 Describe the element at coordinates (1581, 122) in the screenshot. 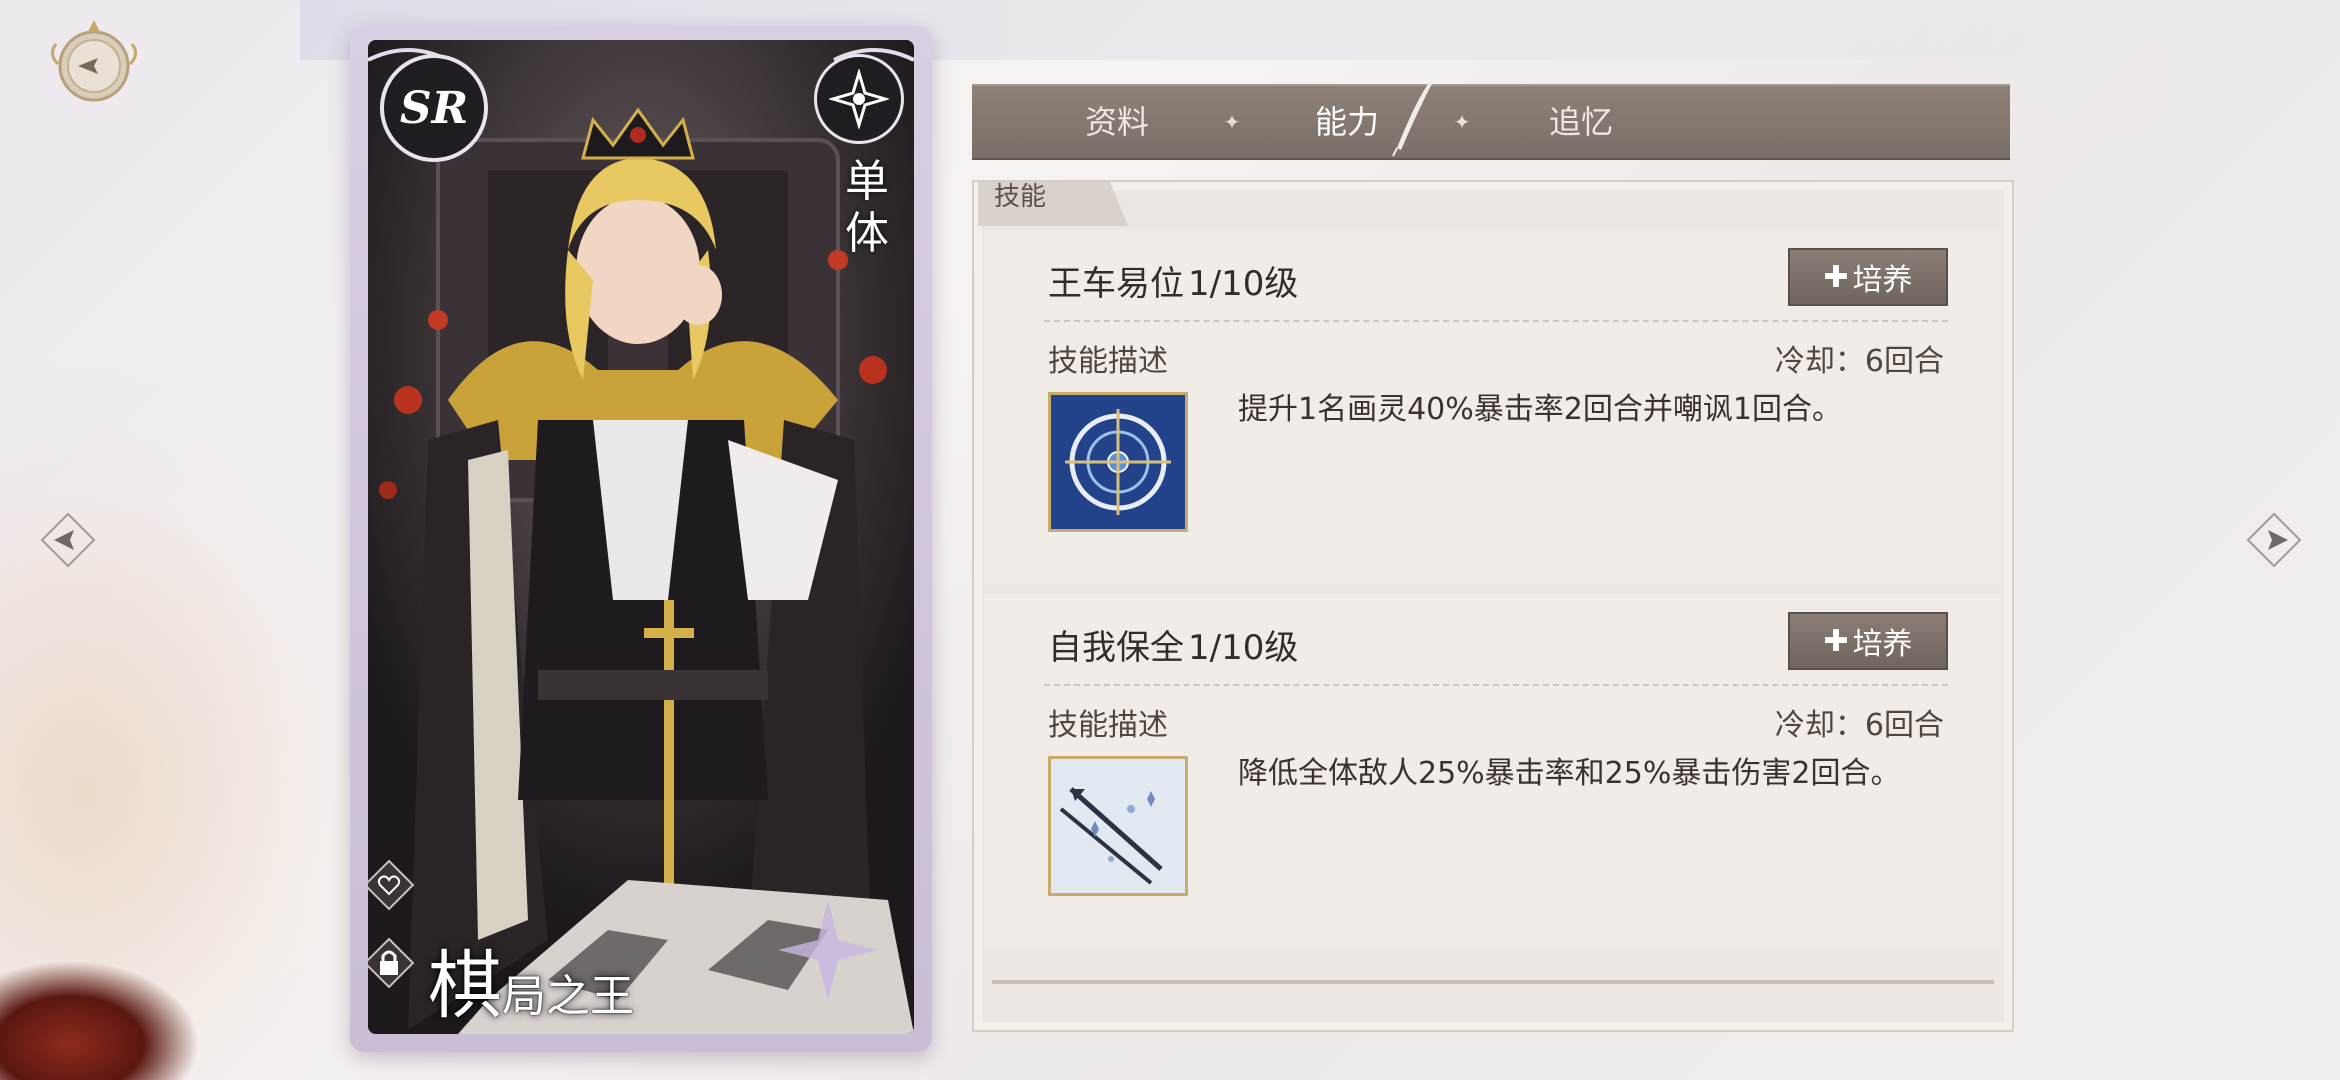

I see `tab-memories: 追忆` at that location.